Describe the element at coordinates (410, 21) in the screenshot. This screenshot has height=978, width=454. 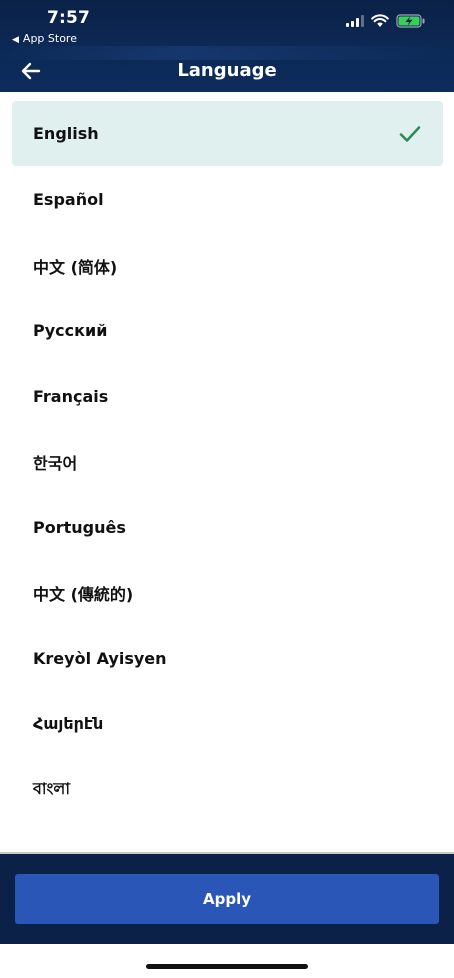
I see `battery-charging-icon` at that location.